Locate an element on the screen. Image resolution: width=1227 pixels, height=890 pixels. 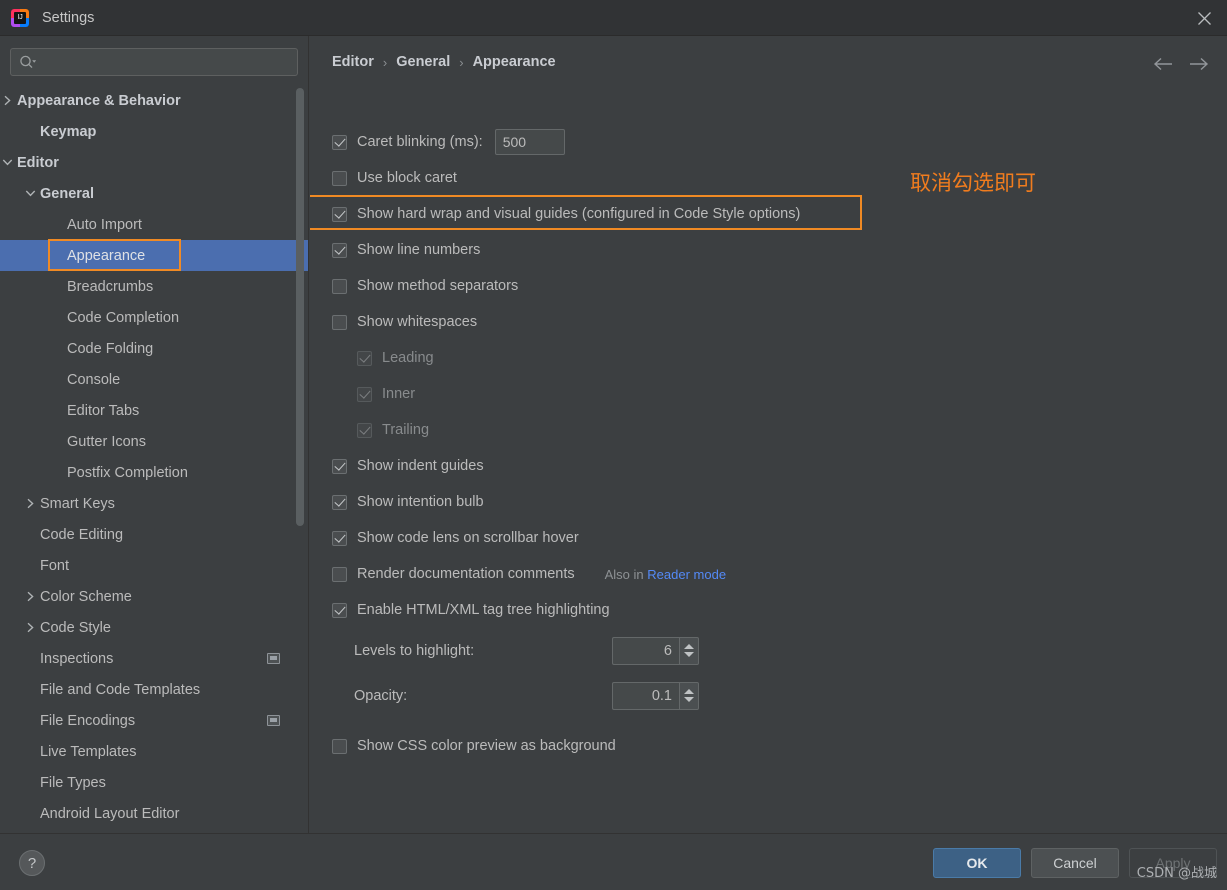
dialog-footer: ? OK Cancel Apply CSDN @战城 is located at coordinates (613, 861).